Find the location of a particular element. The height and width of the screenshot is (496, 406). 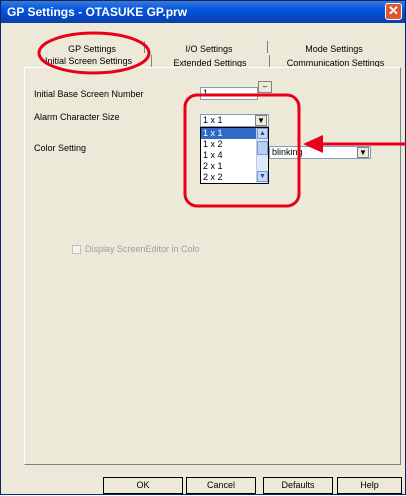

annotation-box is located at coordinates (242, 150).